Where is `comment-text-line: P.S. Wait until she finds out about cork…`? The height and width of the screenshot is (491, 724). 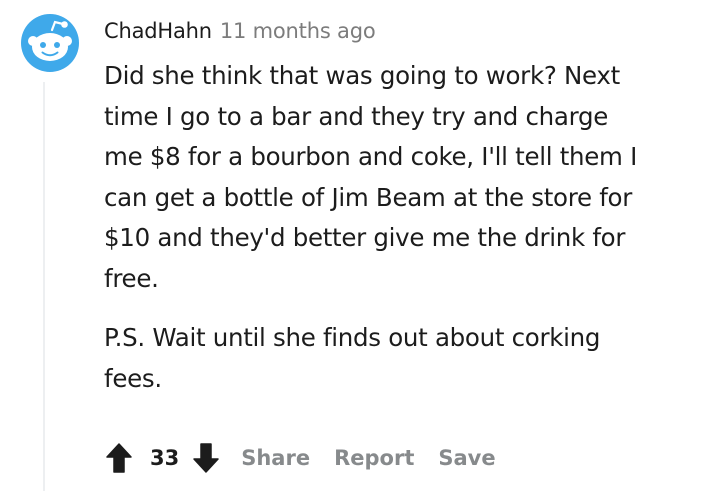 comment-text-line: P.S. Wait until she finds out about cork… is located at coordinates (352, 337).